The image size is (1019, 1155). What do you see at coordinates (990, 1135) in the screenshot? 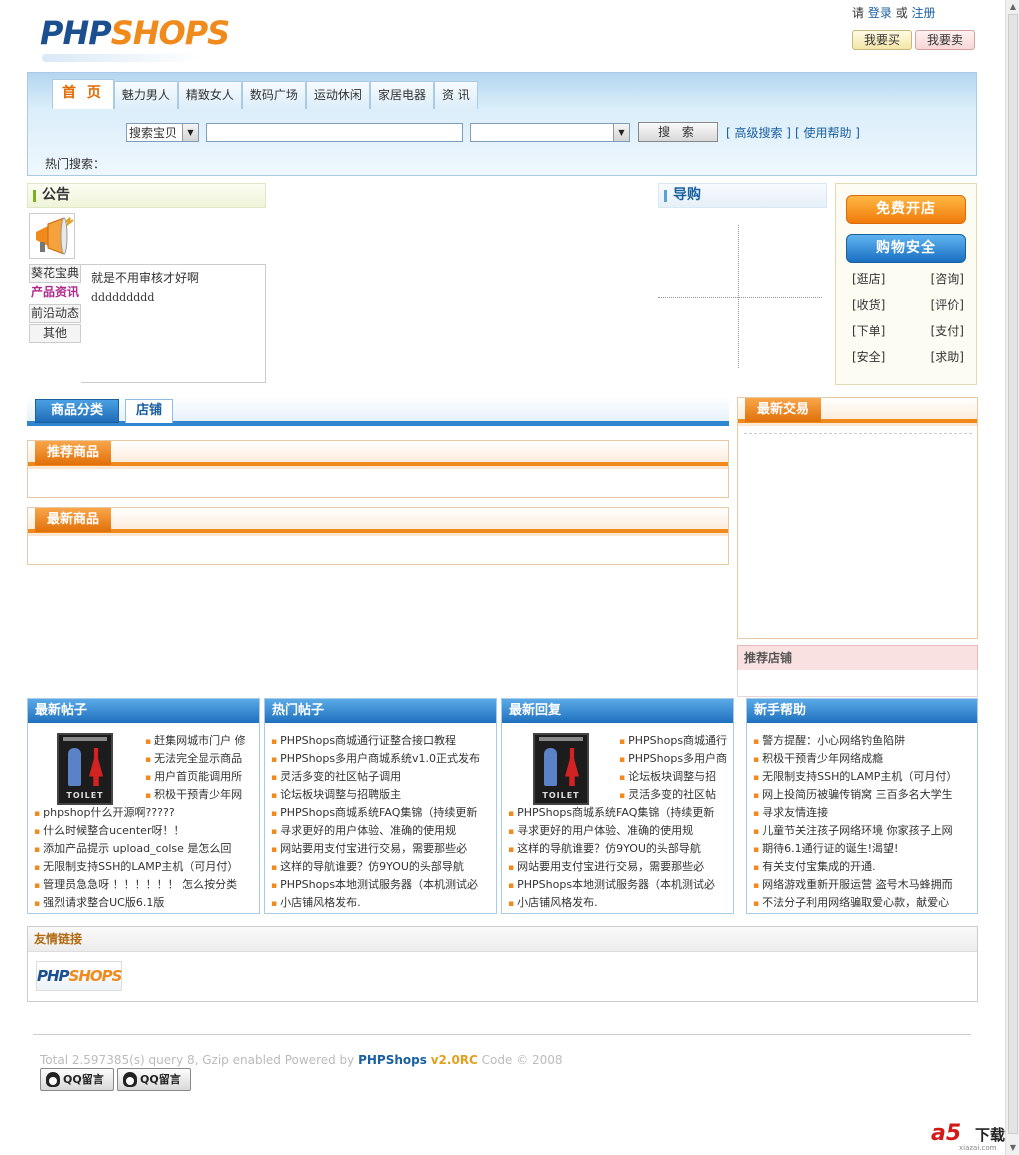
I see `a5-download-text: 下载` at bounding box center [990, 1135].